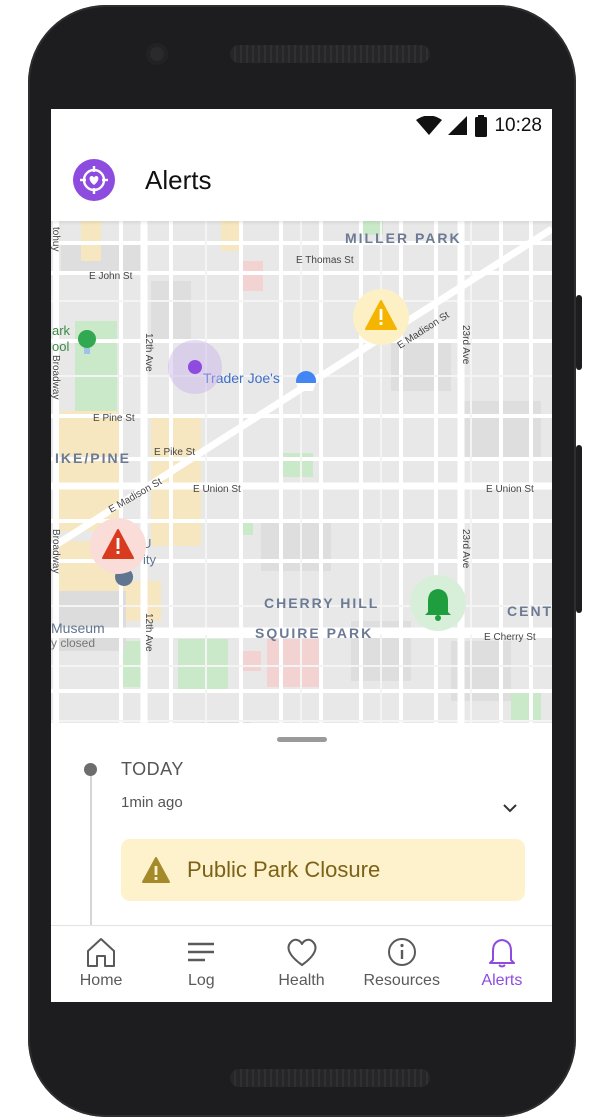 This screenshot has height=1120, width=591. What do you see at coordinates (501, 953) in the screenshot?
I see `bell-icon` at bounding box center [501, 953].